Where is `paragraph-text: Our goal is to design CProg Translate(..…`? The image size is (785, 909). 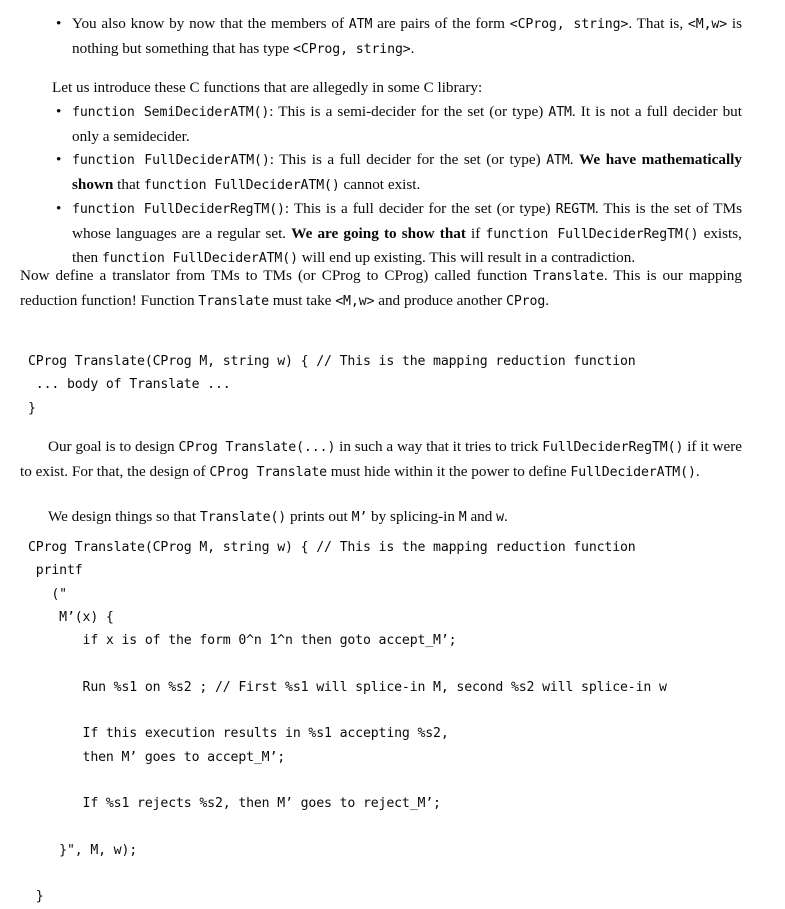
paragraph-text: Our goal is to design CProg Translate(..… is located at coordinates (381, 459).